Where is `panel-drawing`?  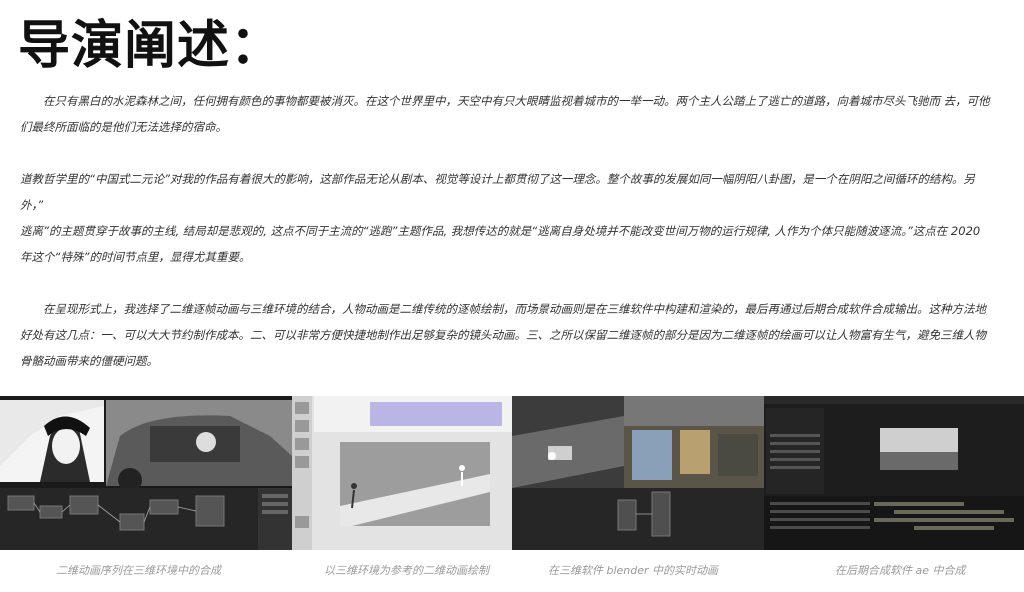
panel-drawing is located at coordinates (402, 473).